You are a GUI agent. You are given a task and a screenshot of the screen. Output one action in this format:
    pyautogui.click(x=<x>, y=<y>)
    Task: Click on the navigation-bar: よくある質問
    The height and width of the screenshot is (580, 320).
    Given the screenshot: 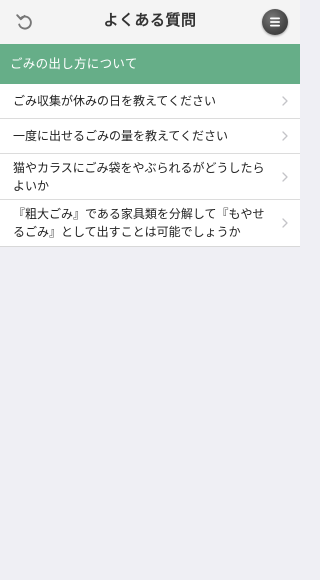 What is the action you would take?
    pyautogui.click(x=150, y=22)
    